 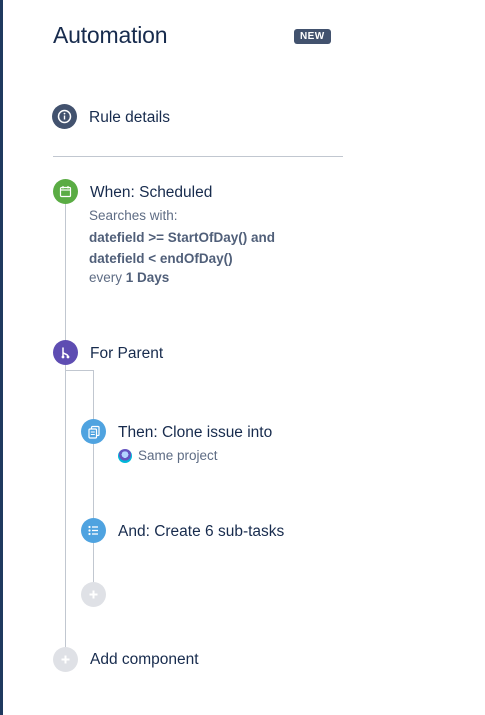 What do you see at coordinates (133, 215) in the screenshot?
I see `searches-with-label: Searches with:` at bounding box center [133, 215].